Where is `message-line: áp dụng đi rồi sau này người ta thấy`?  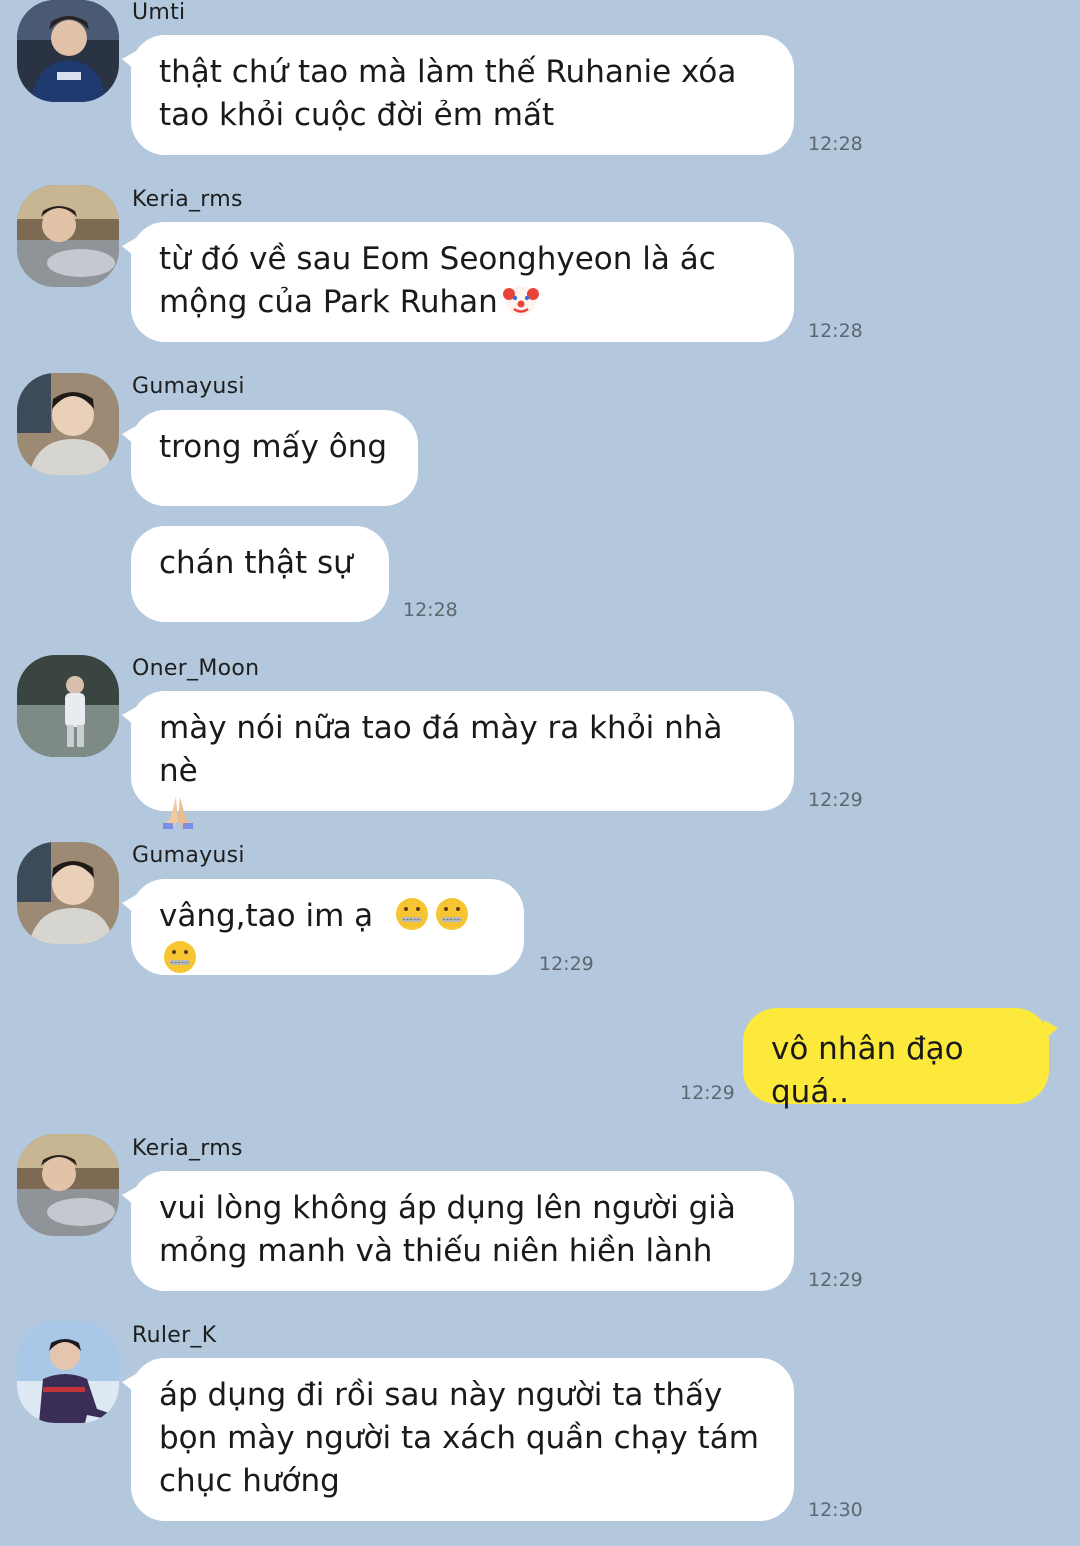
message-line: áp dụng đi rồi sau này người ta thấy is located at coordinates (441, 1395).